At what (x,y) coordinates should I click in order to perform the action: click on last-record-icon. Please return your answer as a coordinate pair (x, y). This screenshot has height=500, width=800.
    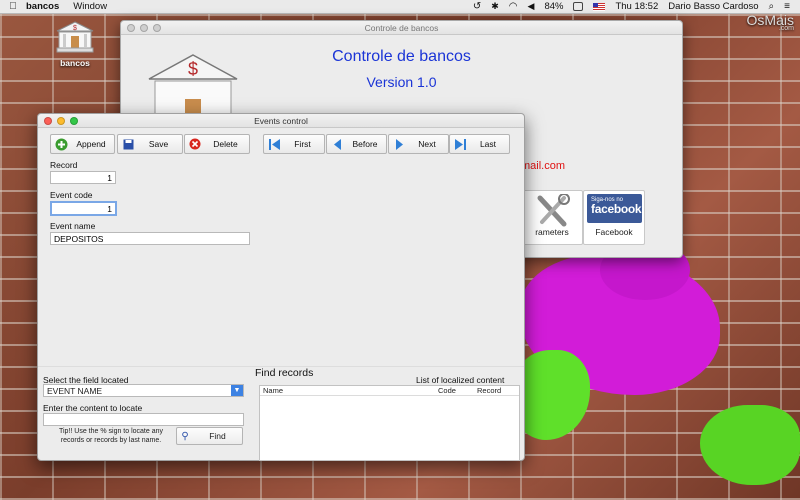
    Looking at the image, I should click on (460, 144).